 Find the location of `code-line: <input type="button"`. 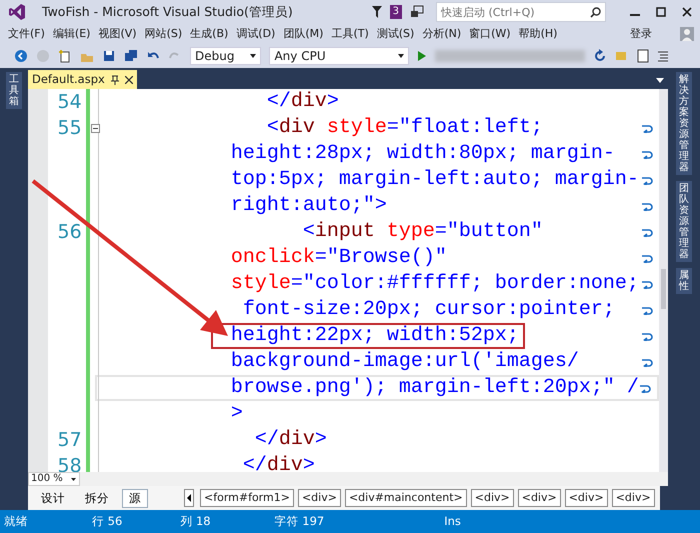

code-line: <input type="button" is located at coordinates (422, 232).